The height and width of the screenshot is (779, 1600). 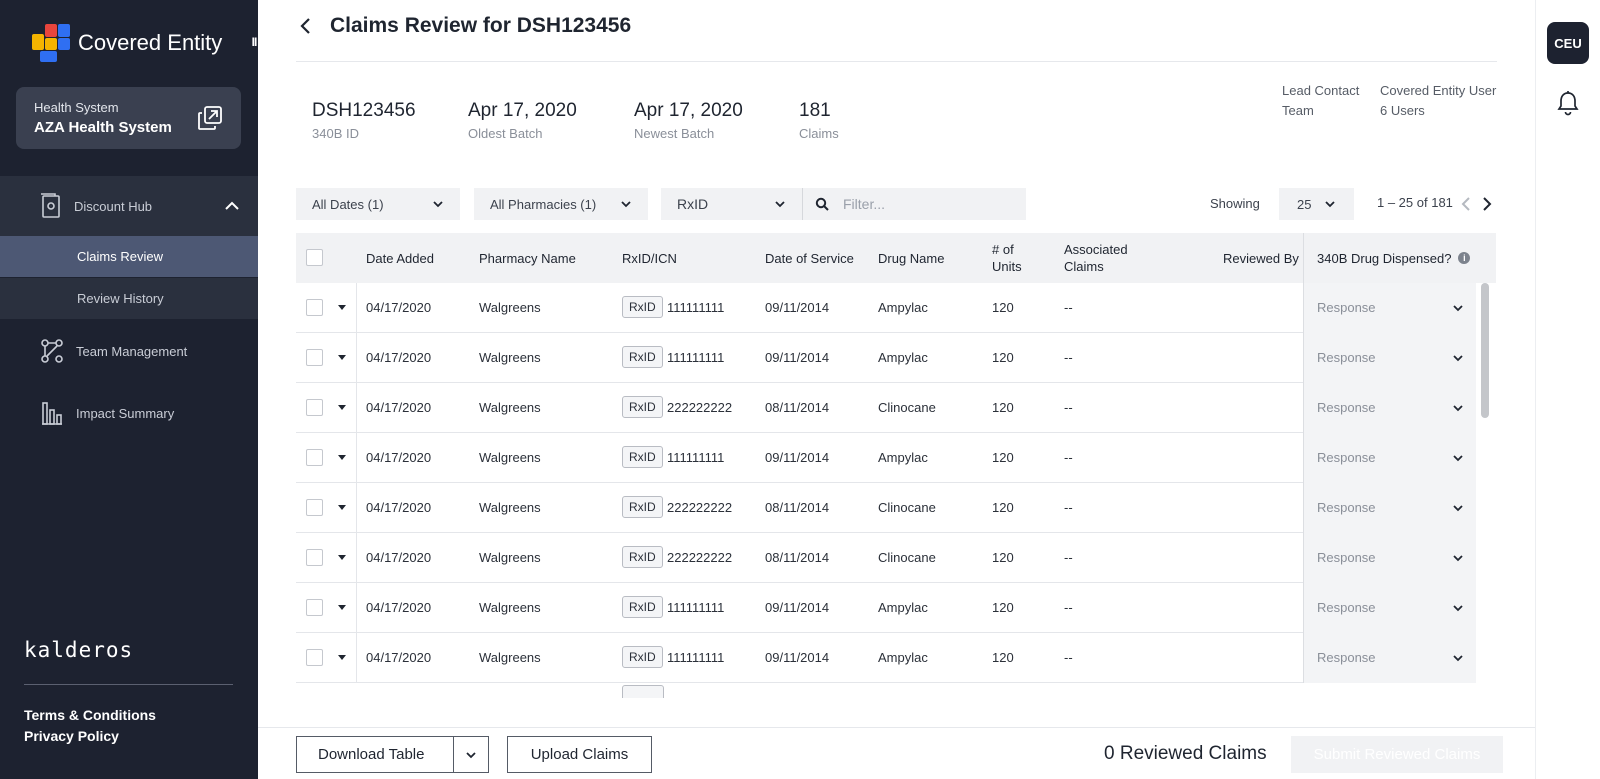 What do you see at coordinates (1458, 508) in the screenshot?
I see `chevron-down-icon` at bounding box center [1458, 508].